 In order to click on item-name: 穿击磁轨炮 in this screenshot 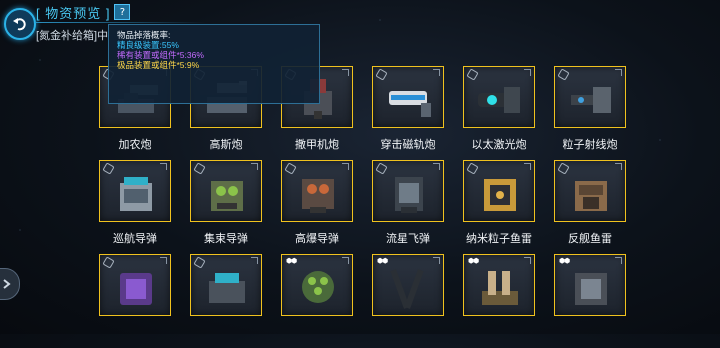, I will do `click(408, 145)`.